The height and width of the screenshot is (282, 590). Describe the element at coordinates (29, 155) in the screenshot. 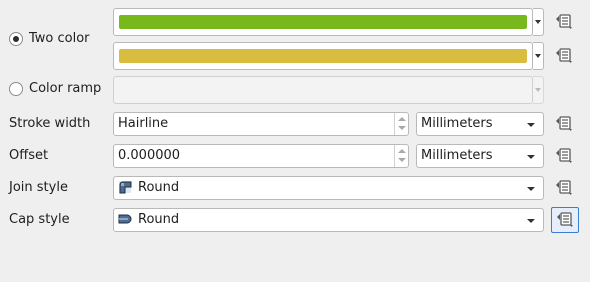

I see `offset-label: Offset` at that location.